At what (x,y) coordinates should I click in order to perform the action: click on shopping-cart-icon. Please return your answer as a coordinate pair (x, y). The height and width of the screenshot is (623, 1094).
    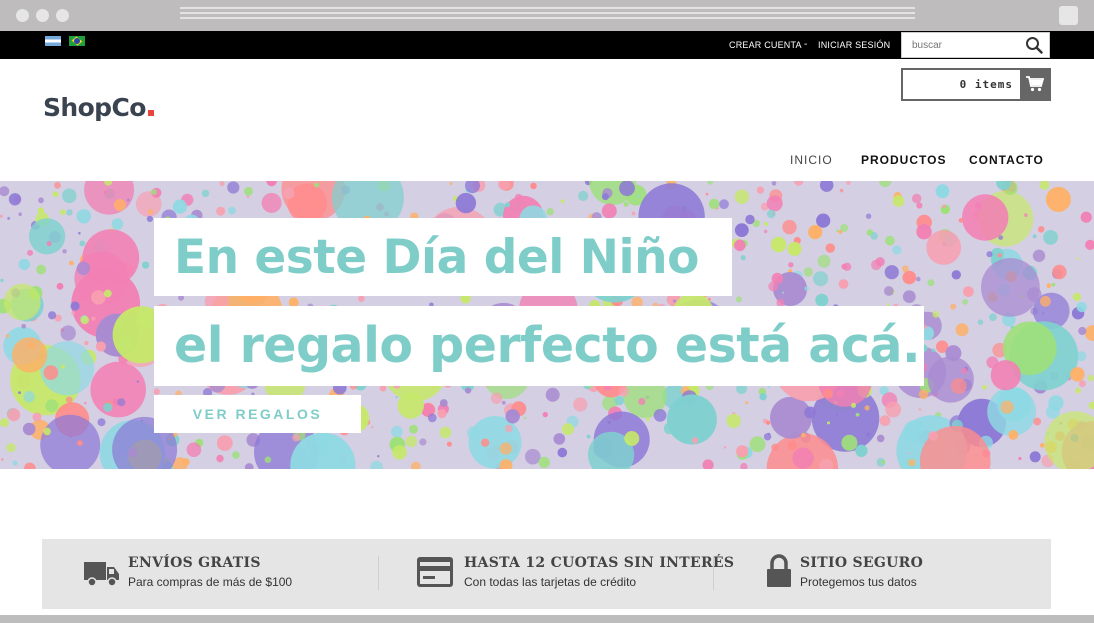
    Looking at the image, I should click on (1035, 84).